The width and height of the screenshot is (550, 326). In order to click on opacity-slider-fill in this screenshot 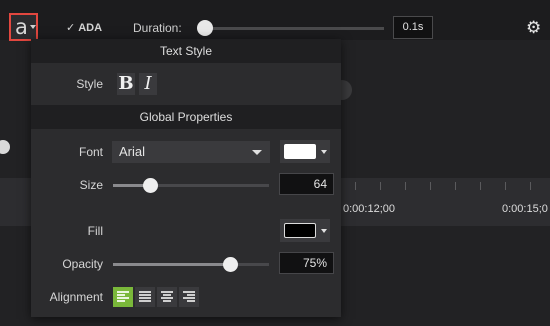, I will do `click(171, 264)`.